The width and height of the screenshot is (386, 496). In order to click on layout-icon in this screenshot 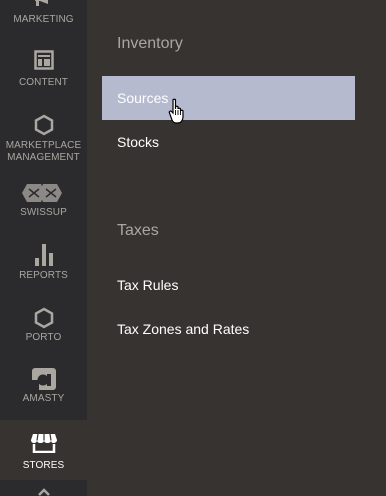, I will do `click(43, 60)`.